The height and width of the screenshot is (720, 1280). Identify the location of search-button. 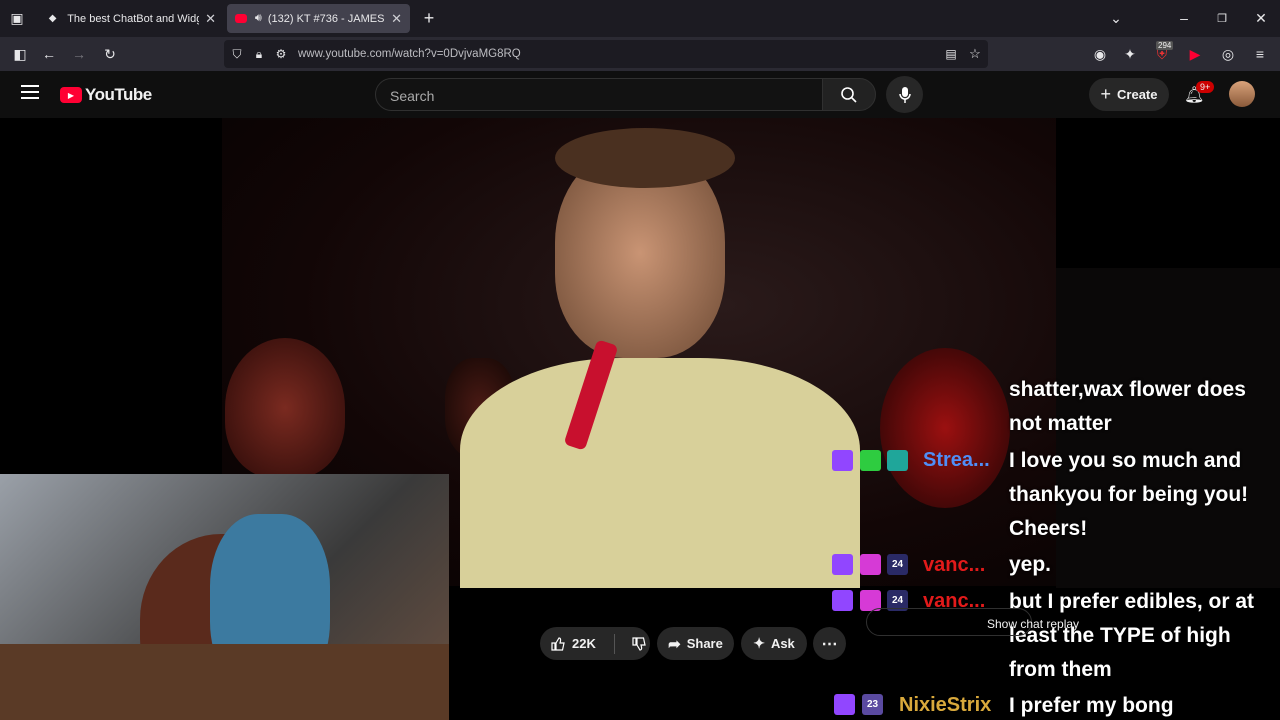
(849, 94).